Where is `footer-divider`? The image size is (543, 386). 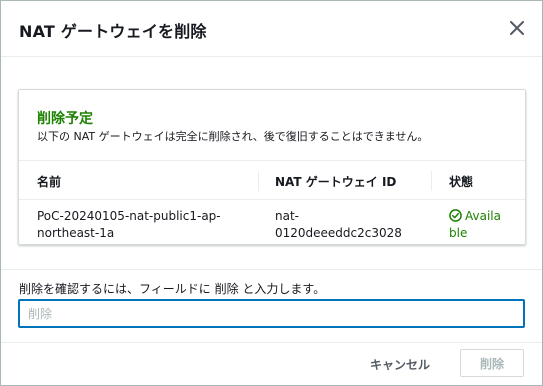 footer-divider is located at coordinates (271, 342).